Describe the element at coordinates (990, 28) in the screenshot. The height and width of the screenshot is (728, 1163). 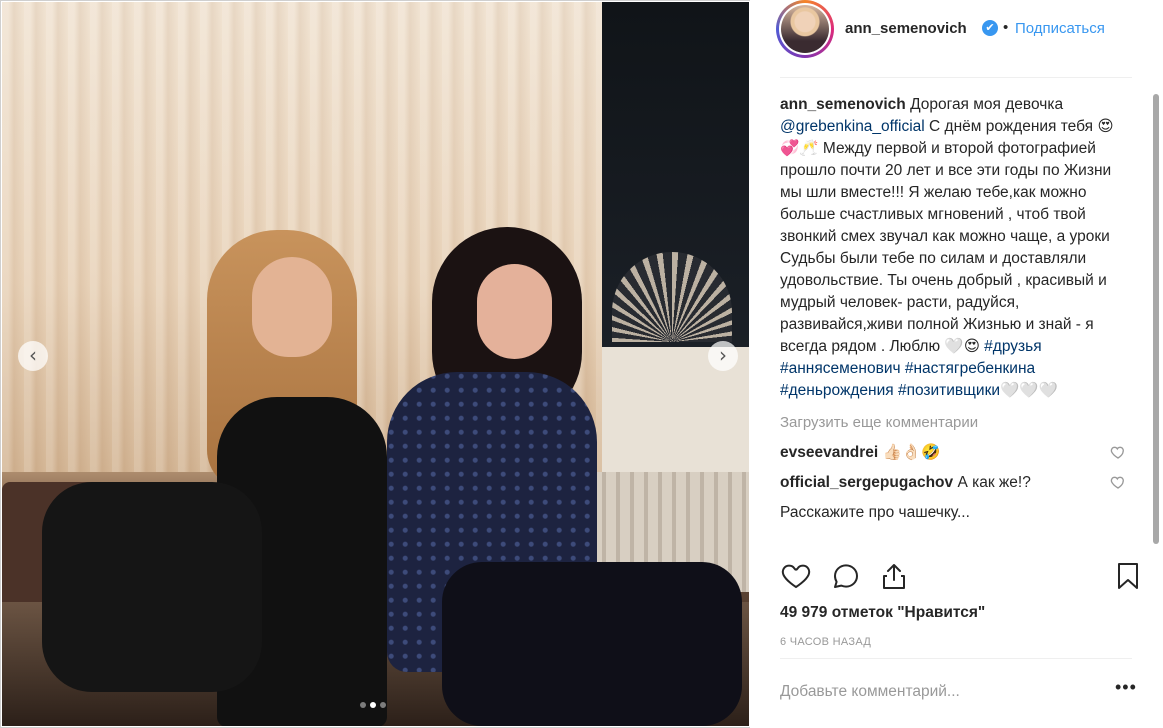
I see `verified-icon: ✔` at that location.